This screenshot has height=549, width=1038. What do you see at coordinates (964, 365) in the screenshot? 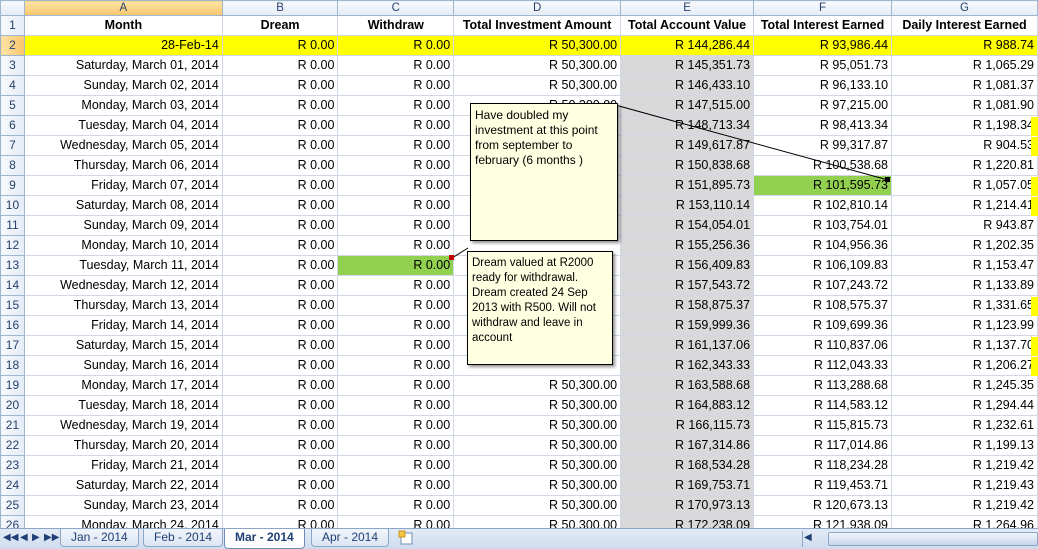
I see `cell-daily-interest-earned: R 1,206.27` at bounding box center [964, 365].